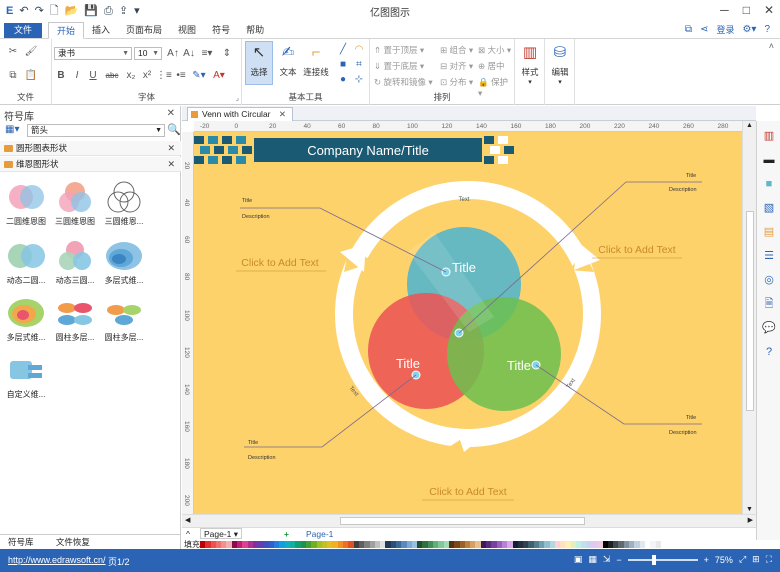 The image size is (780, 572). Describe the element at coordinates (13, 75) in the screenshot. I see `copy-icon: ⧉` at that location.